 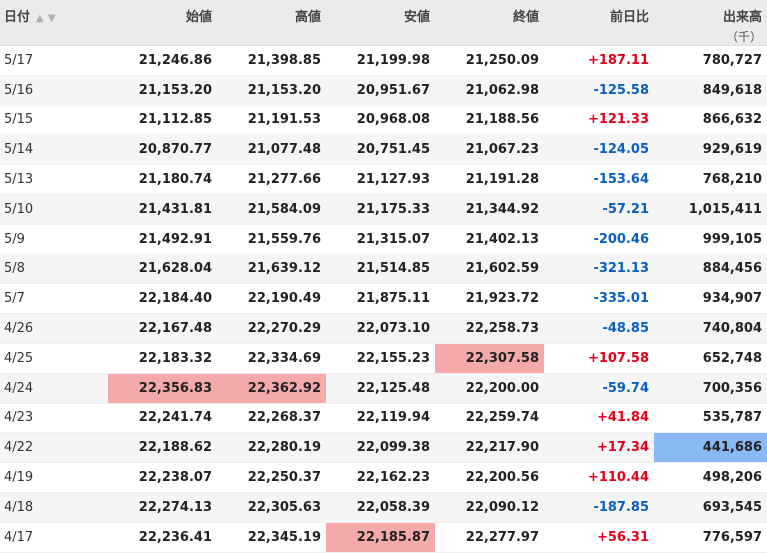 I want to click on cell-high: 21,639.12, so click(x=271, y=269).